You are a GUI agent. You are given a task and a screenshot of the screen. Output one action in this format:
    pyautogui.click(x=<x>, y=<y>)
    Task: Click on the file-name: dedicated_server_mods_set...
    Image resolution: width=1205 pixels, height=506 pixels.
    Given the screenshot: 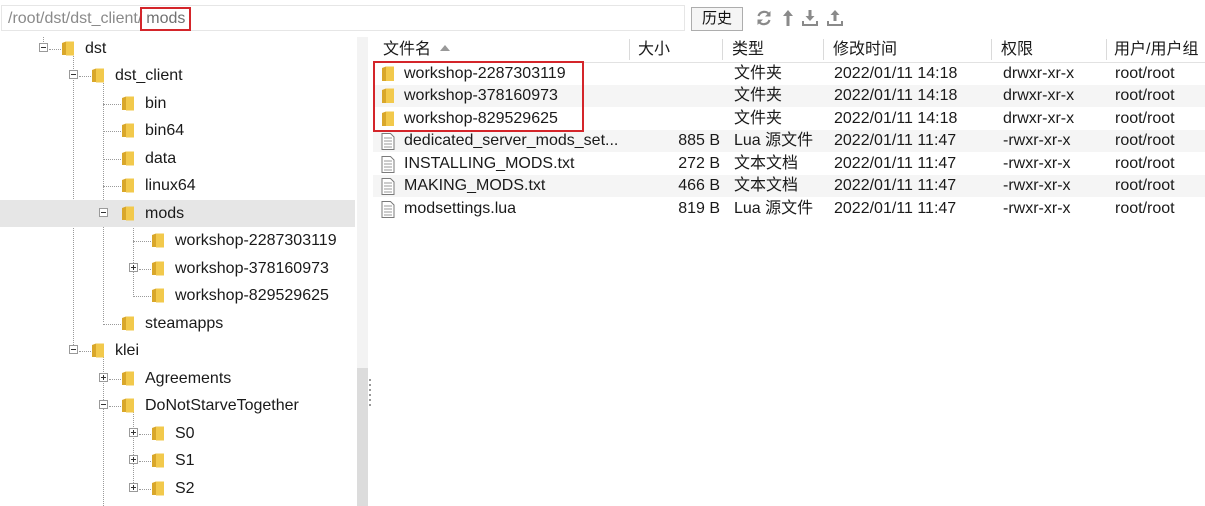 What is the action you would take?
    pyautogui.click(x=511, y=140)
    